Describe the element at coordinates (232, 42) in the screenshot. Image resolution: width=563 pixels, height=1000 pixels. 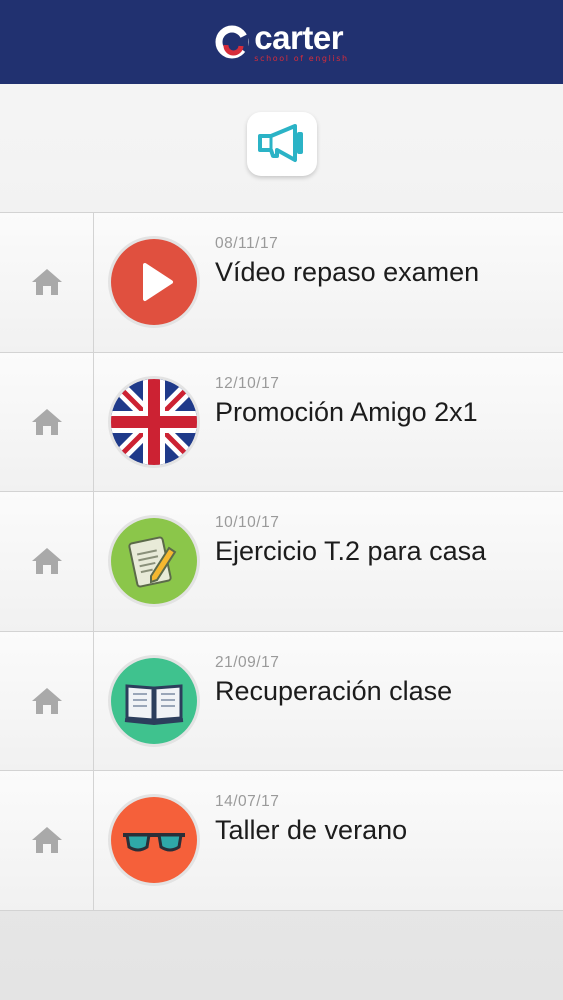
I see `logo-mark-icon` at that location.